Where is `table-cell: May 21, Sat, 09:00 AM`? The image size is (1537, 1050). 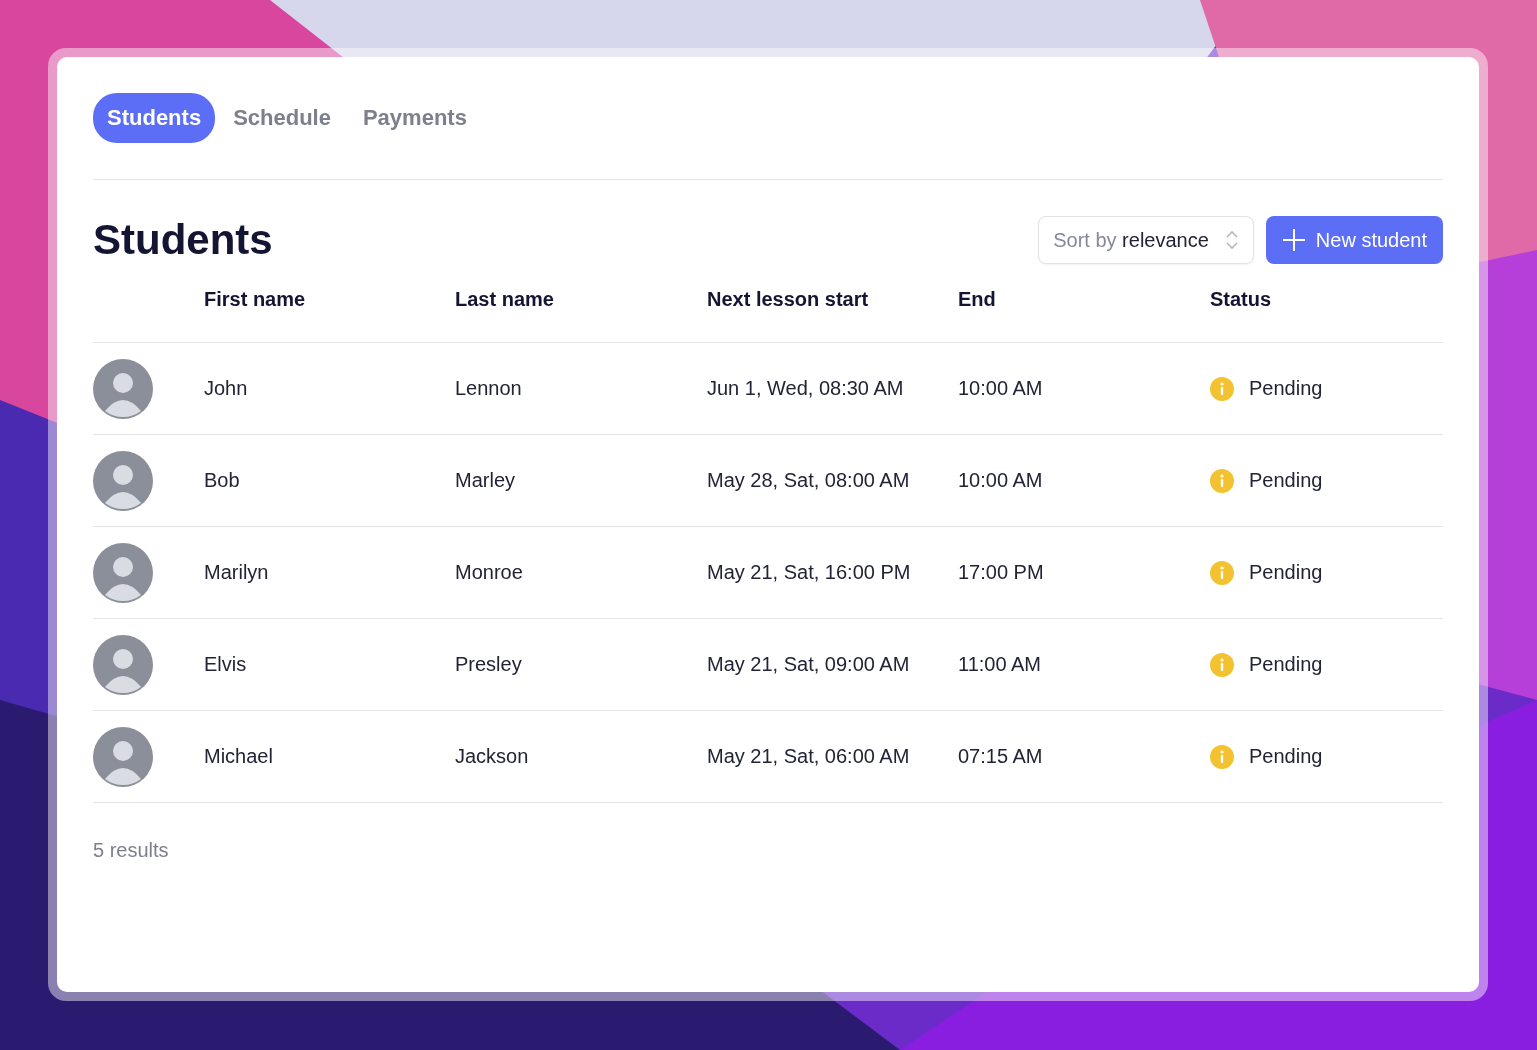
table-cell: May 21, Sat, 09:00 AM is located at coordinates (808, 664).